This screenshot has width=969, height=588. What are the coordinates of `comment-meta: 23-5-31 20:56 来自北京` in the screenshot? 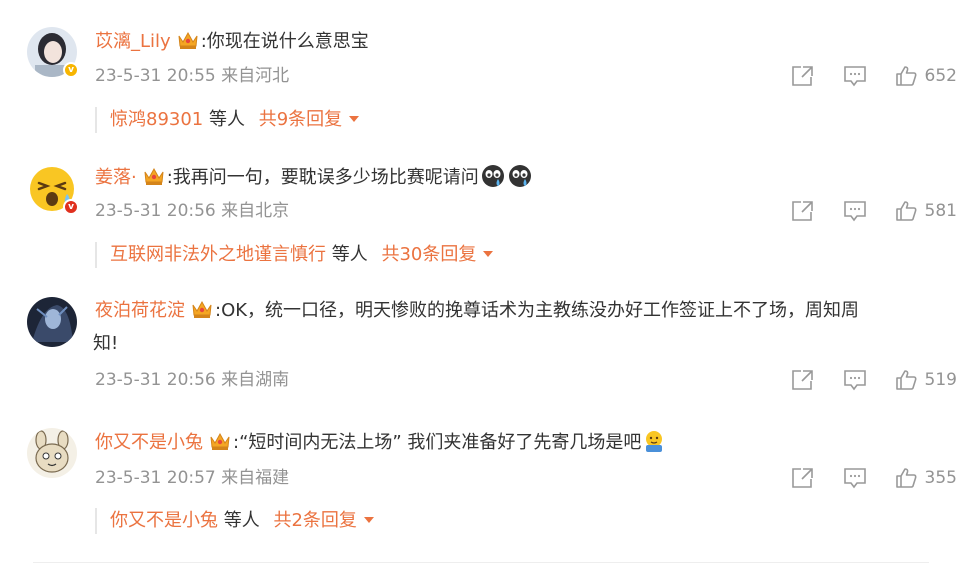 It's located at (192, 211).